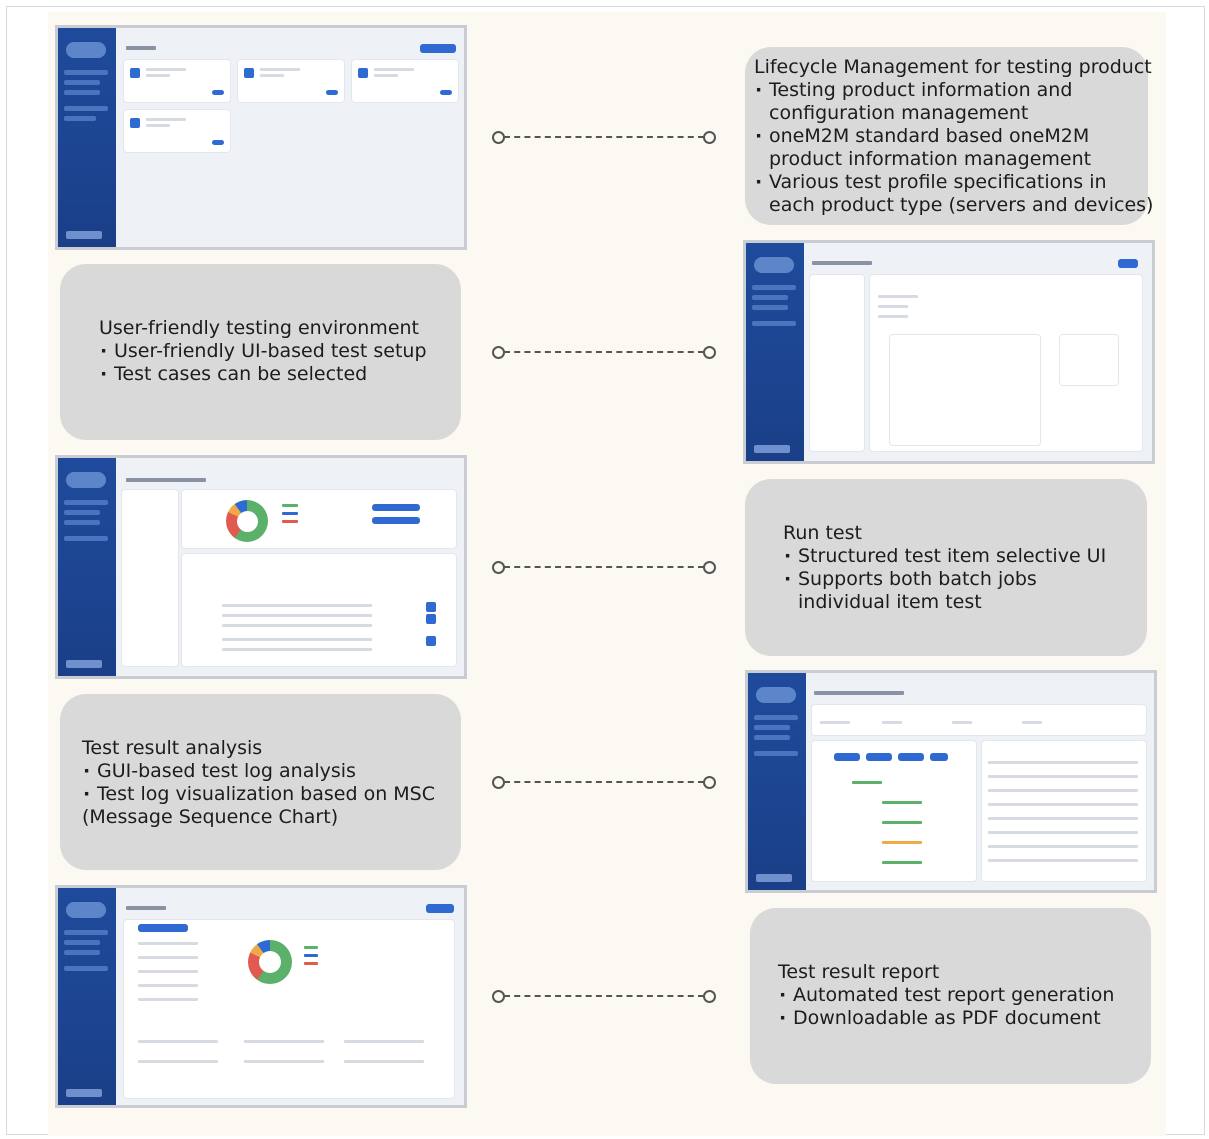  I want to click on run-test-item-cont: individual item test, so click(890, 602).